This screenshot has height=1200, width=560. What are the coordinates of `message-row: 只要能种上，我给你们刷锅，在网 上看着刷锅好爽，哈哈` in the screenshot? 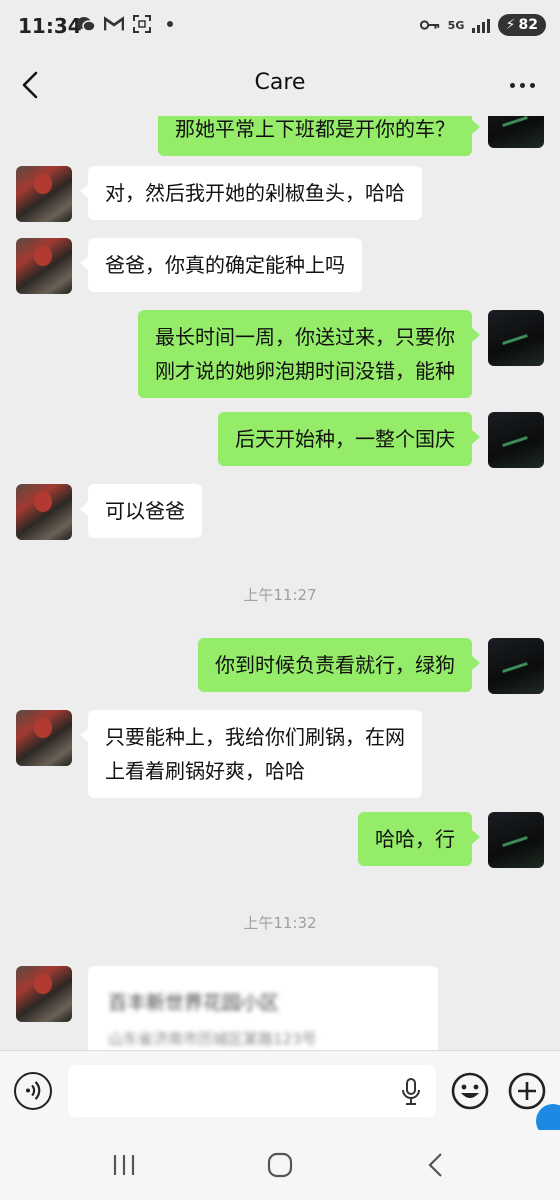 It's located at (280, 754).